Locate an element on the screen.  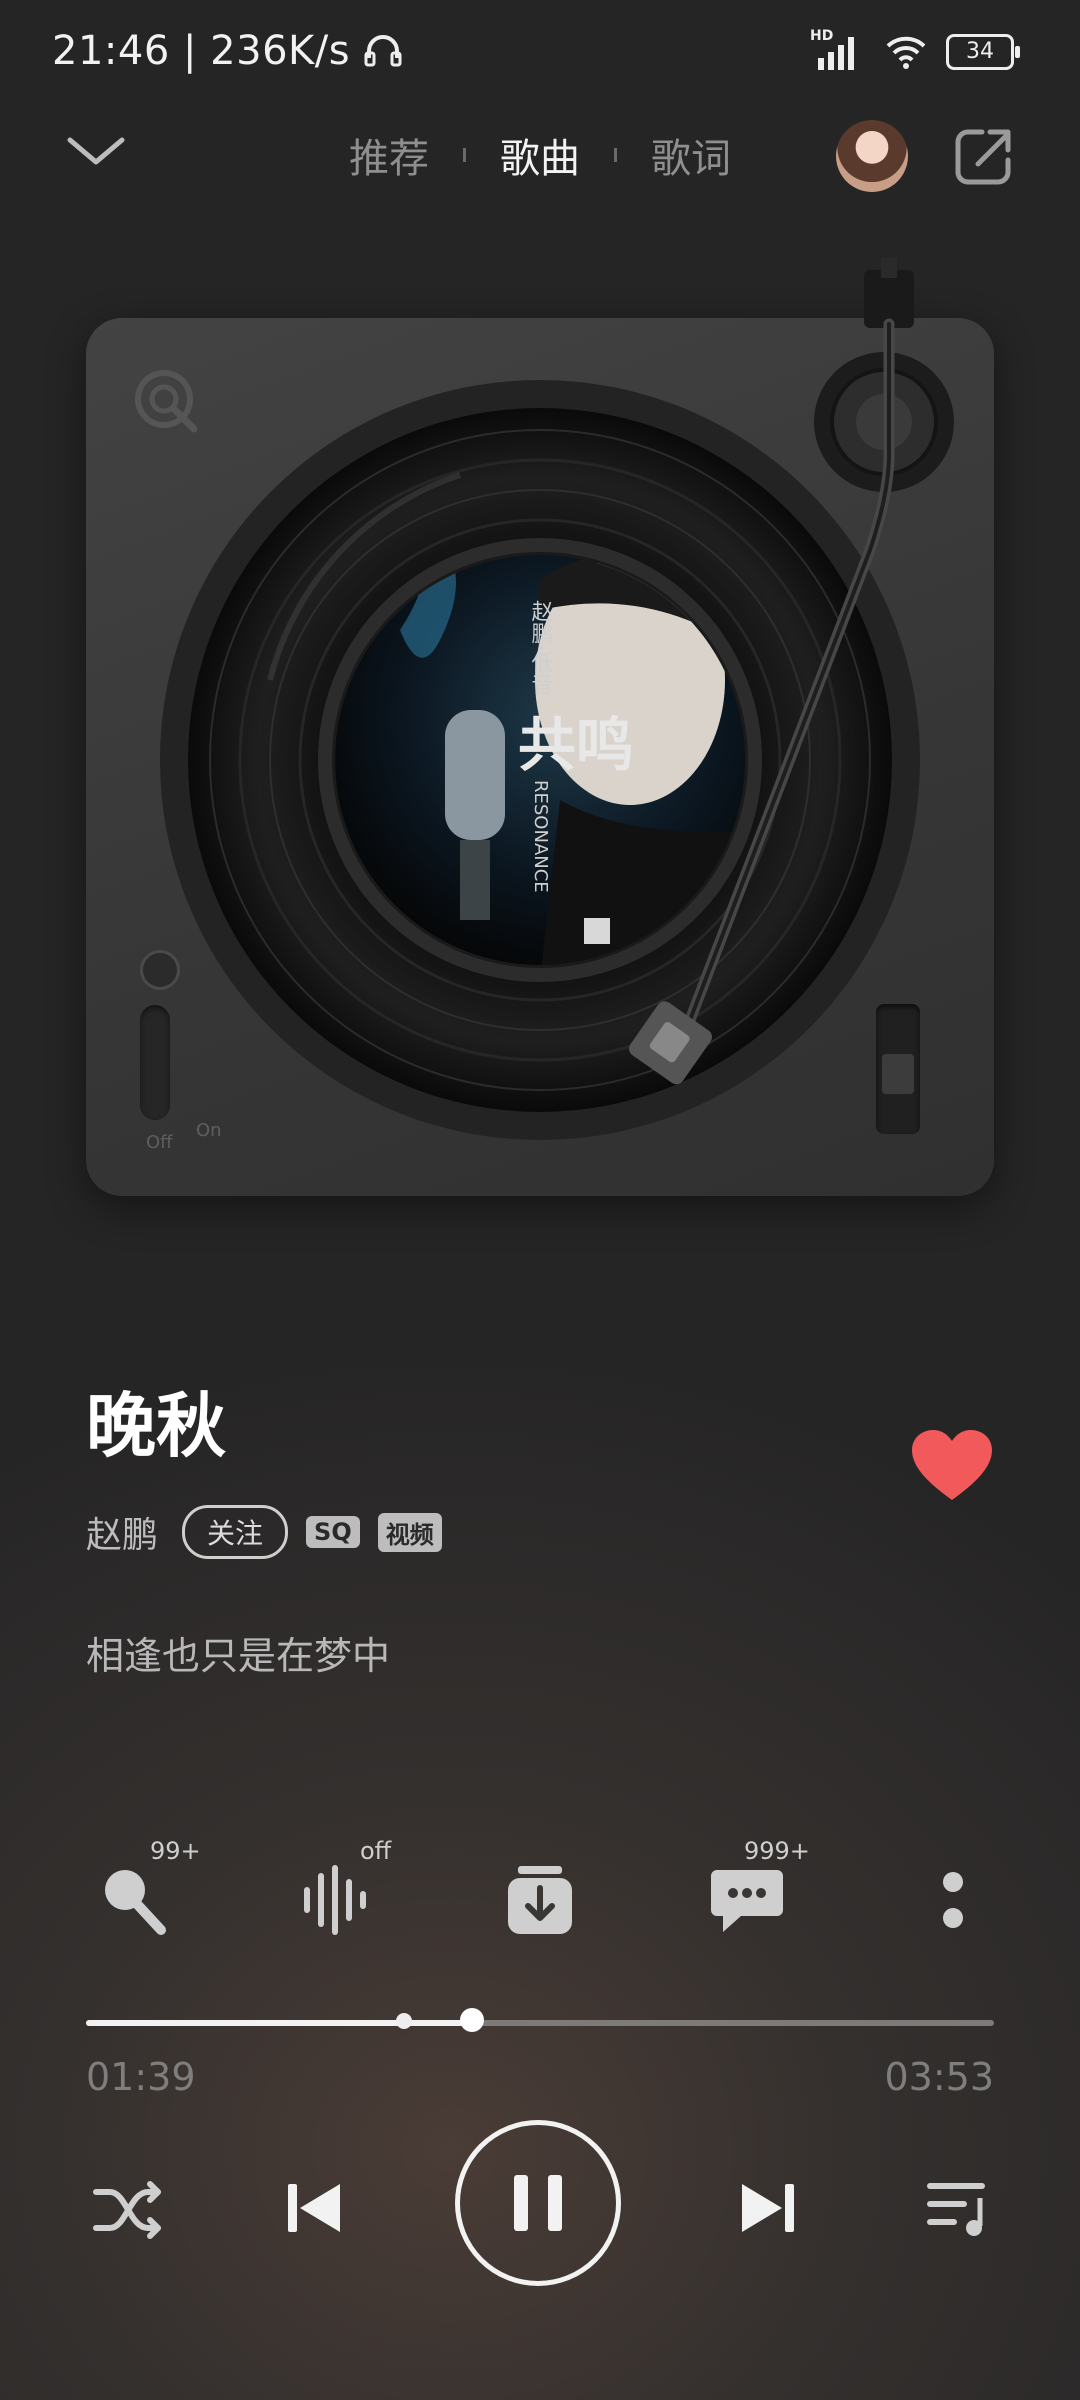
tonearm is located at coordinates (780, 670).